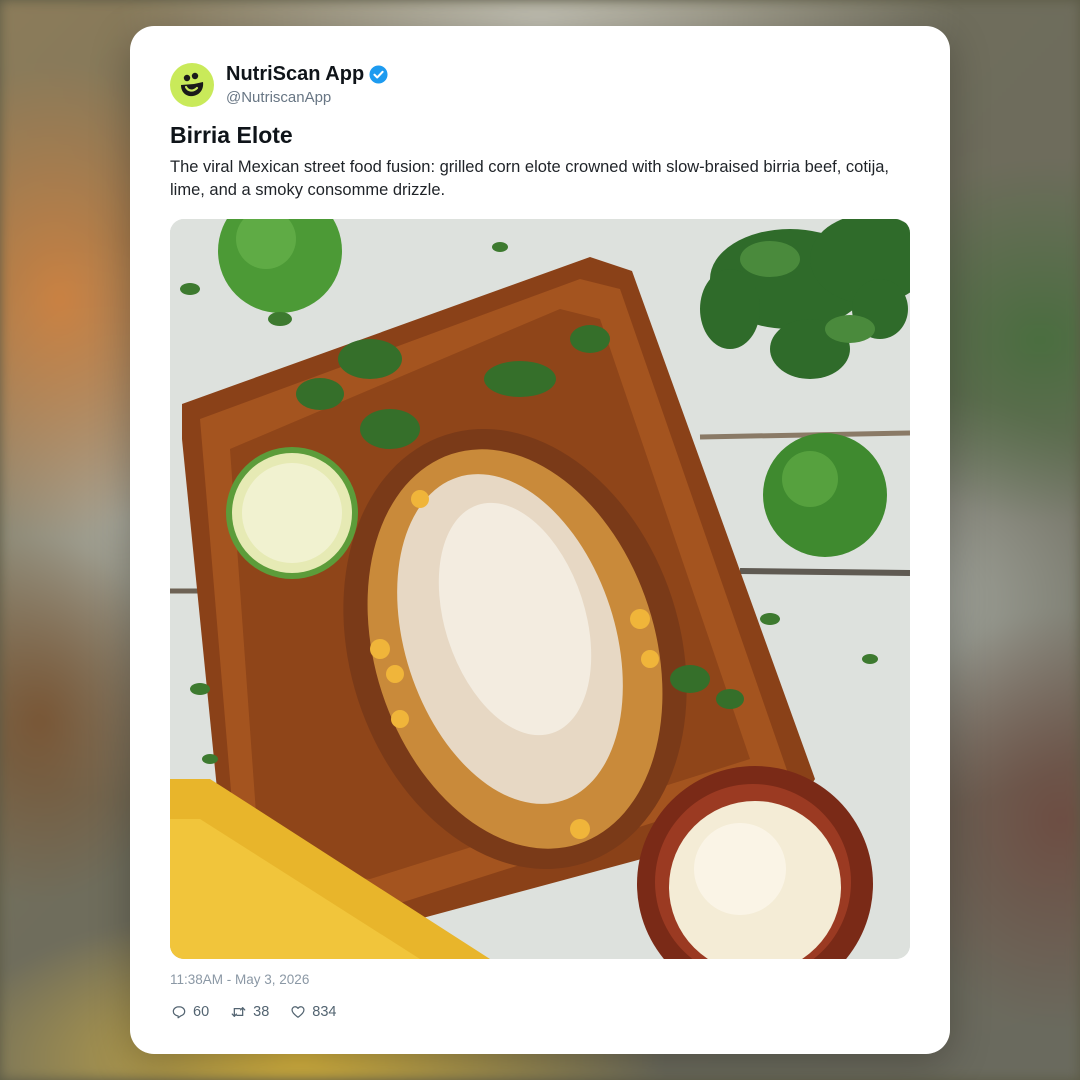 This screenshot has height=1080, width=1080. I want to click on like-button: 834, so click(313, 1012).